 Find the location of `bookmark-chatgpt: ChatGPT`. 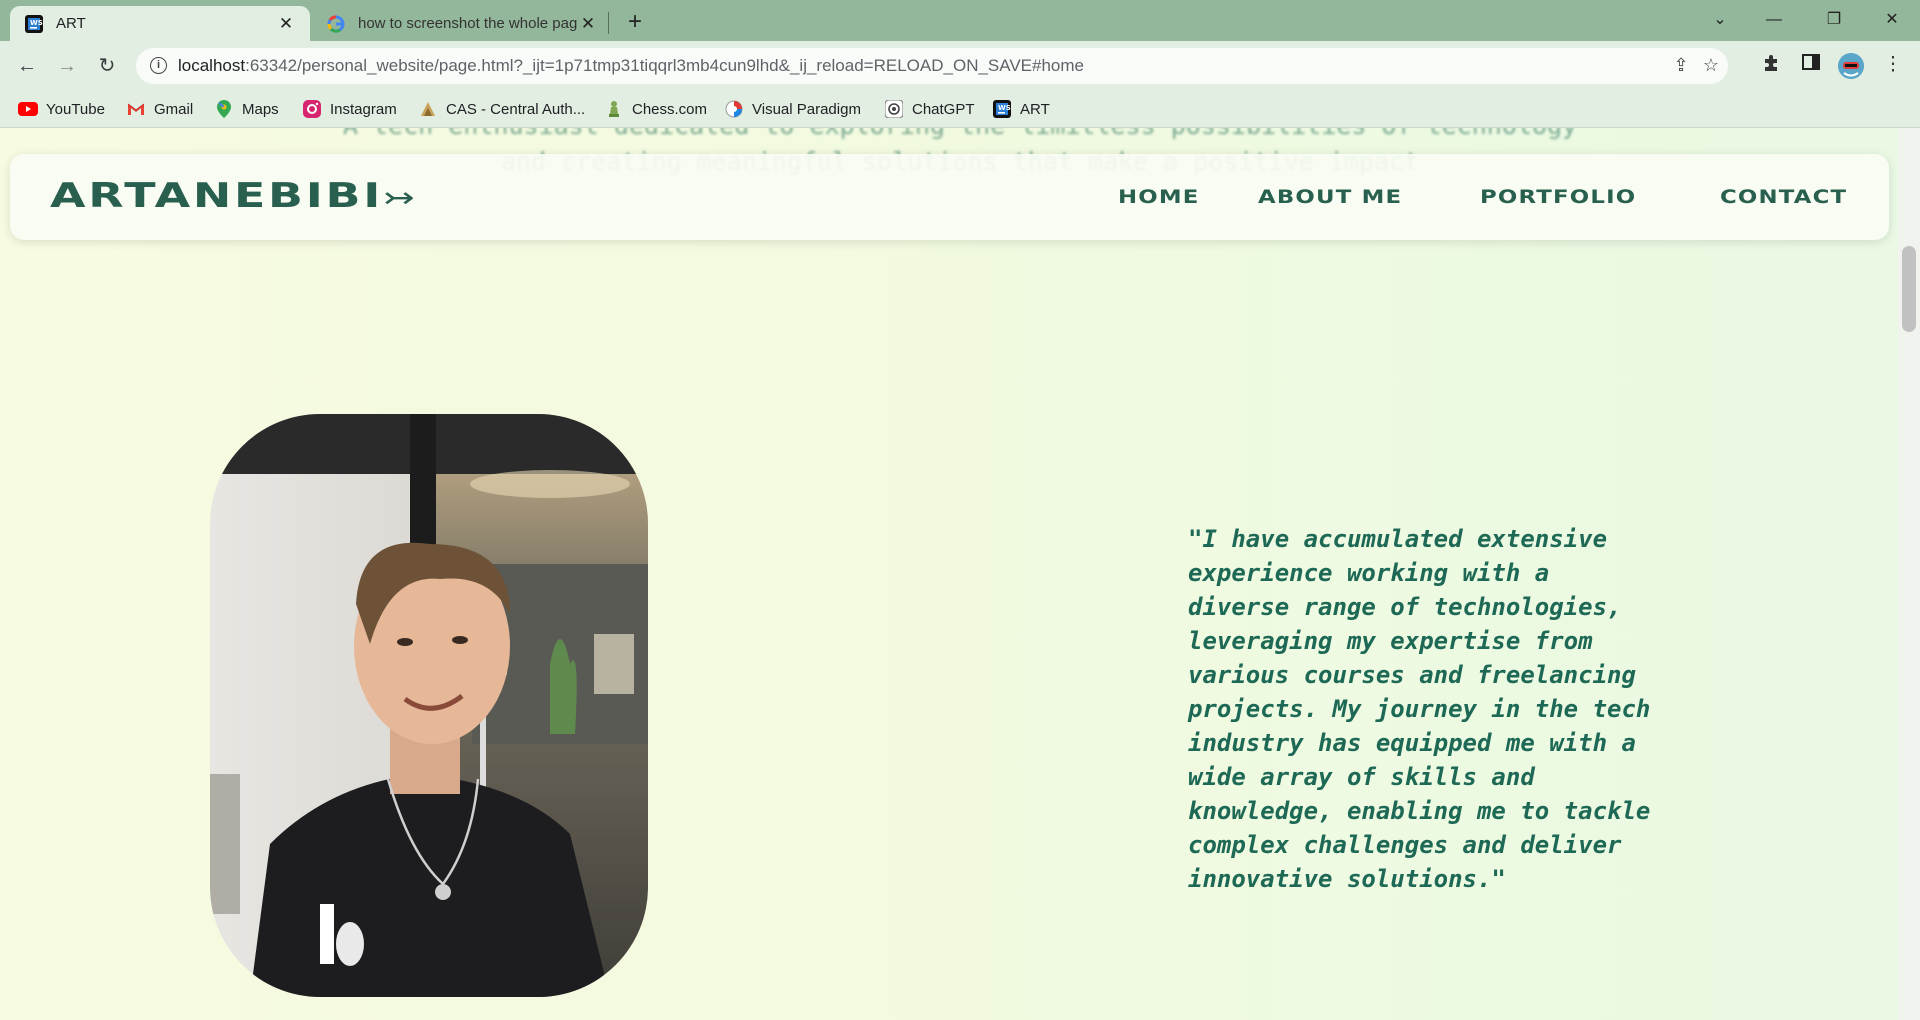

bookmark-chatgpt: ChatGPT is located at coordinates (929, 109).